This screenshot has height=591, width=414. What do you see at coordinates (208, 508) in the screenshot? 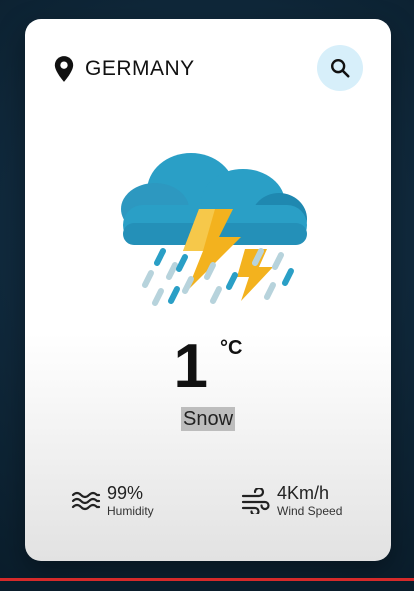
I see `weather-stats: 99% Humidity 4Km/h Wind Speed` at bounding box center [208, 508].